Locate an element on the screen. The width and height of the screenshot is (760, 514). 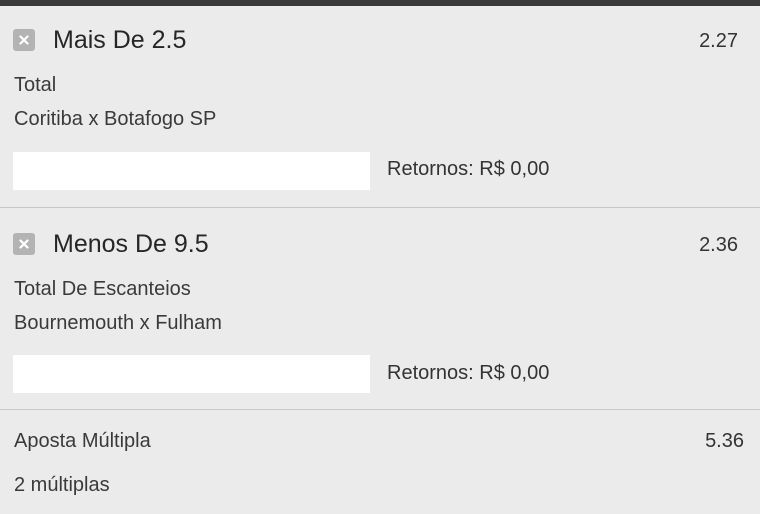
event-name: Bournemouth x Fulham is located at coordinates (118, 323).